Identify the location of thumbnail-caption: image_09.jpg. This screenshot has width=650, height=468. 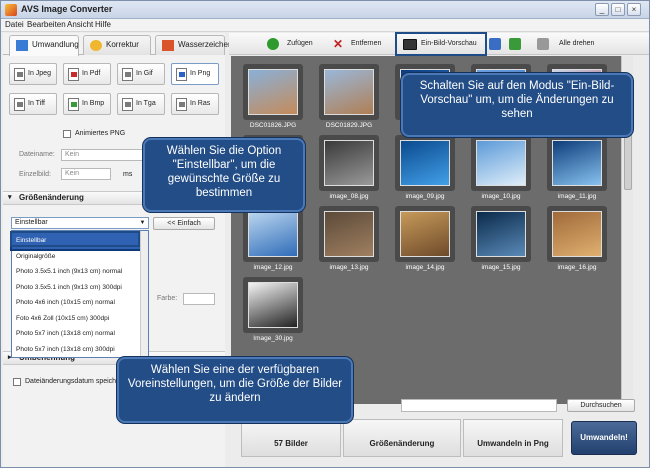
(425, 196).